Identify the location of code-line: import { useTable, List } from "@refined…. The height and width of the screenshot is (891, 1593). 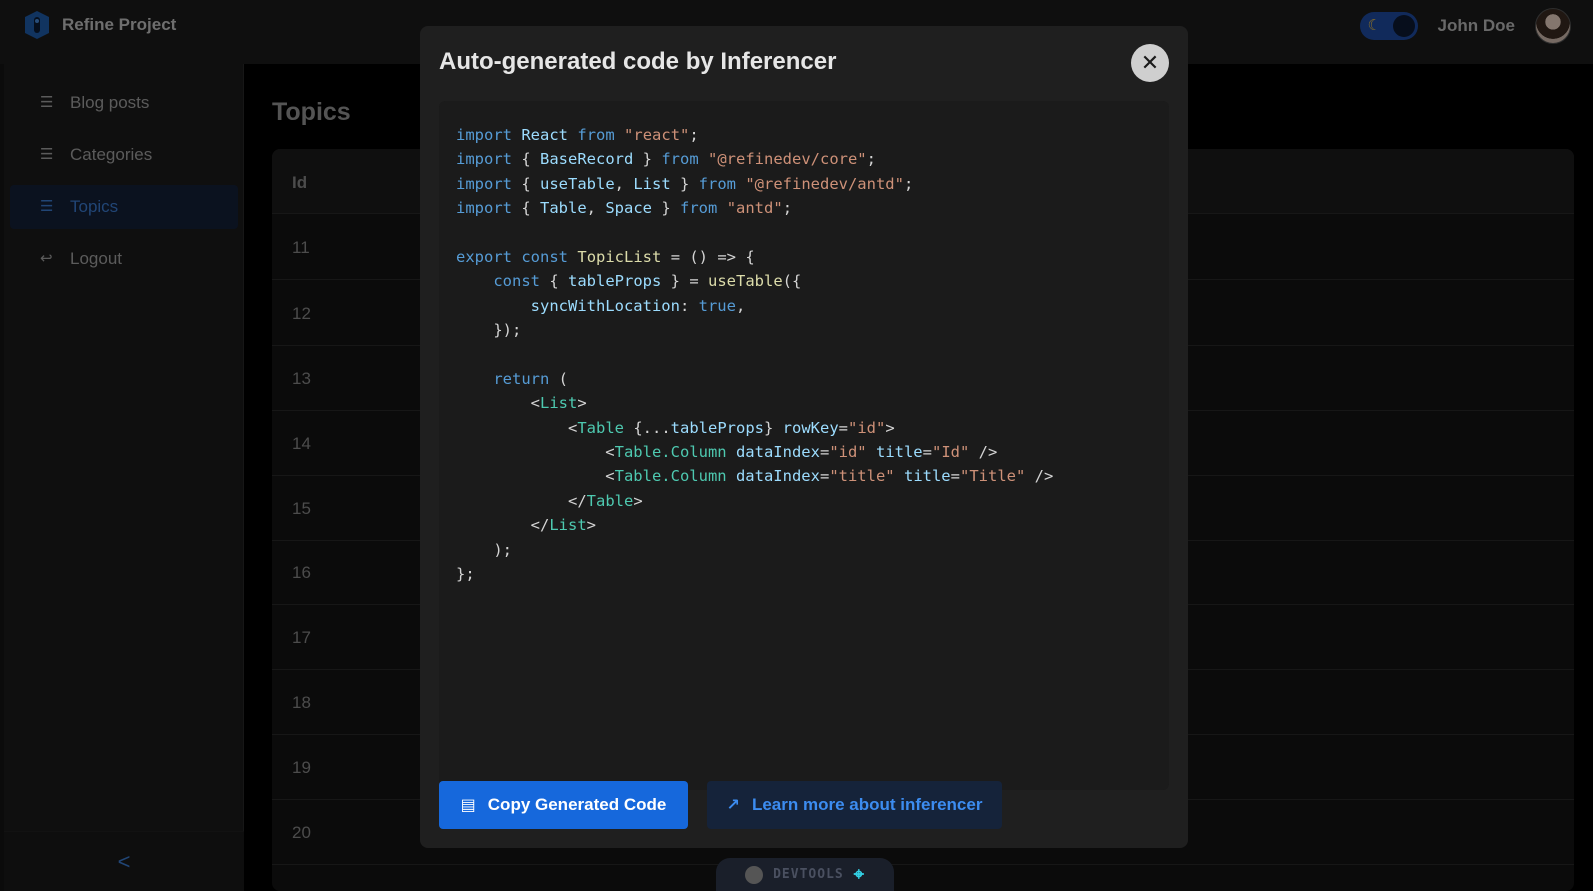
(685, 183).